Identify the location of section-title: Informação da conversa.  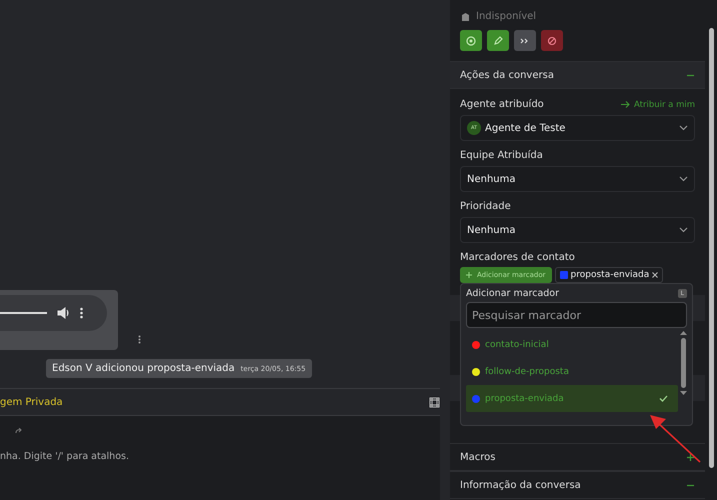
(520, 485).